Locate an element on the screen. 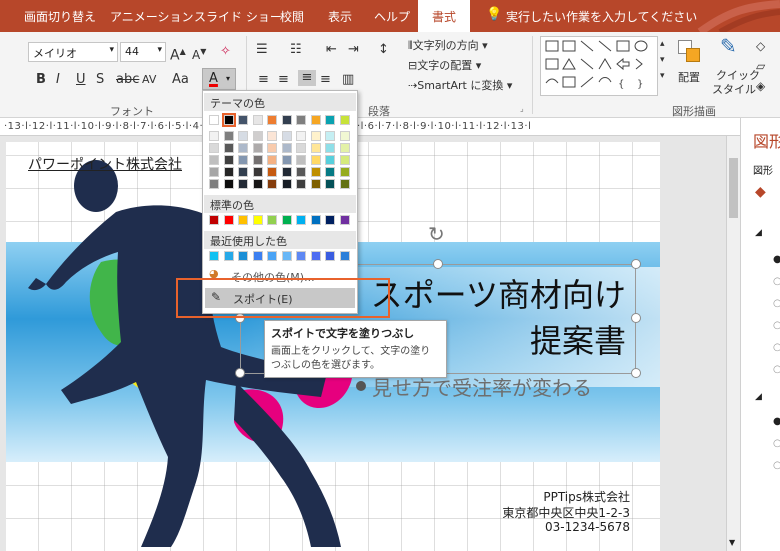  shape-effects-icon: ◈ is located at coordinates (760, 86).